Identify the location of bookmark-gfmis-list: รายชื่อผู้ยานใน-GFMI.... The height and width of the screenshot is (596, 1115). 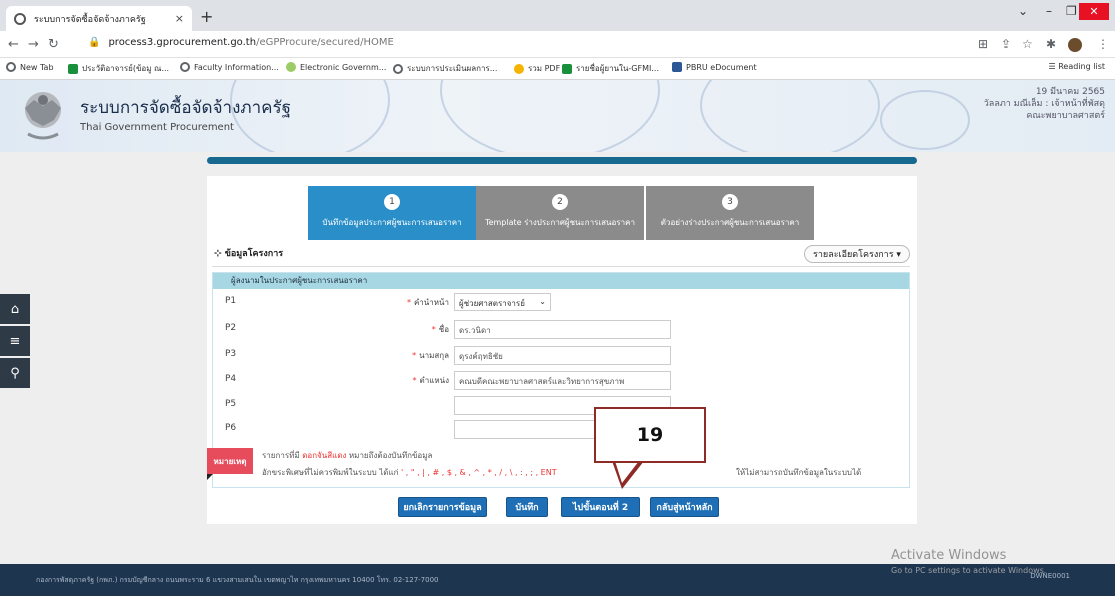
(610, 68).